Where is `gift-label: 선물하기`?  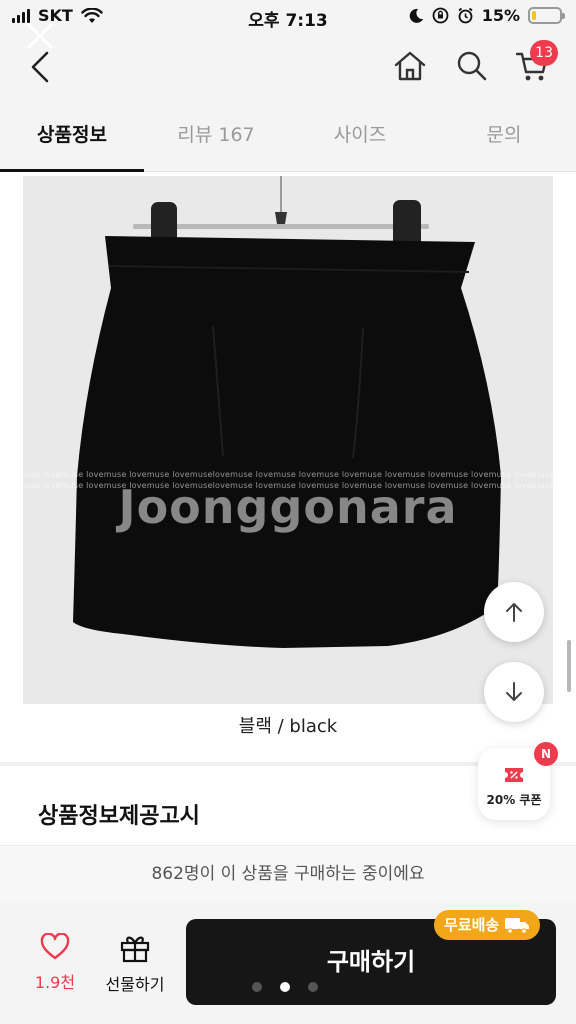 gift-label: 선물하기 is located at coordinates (135, 984).